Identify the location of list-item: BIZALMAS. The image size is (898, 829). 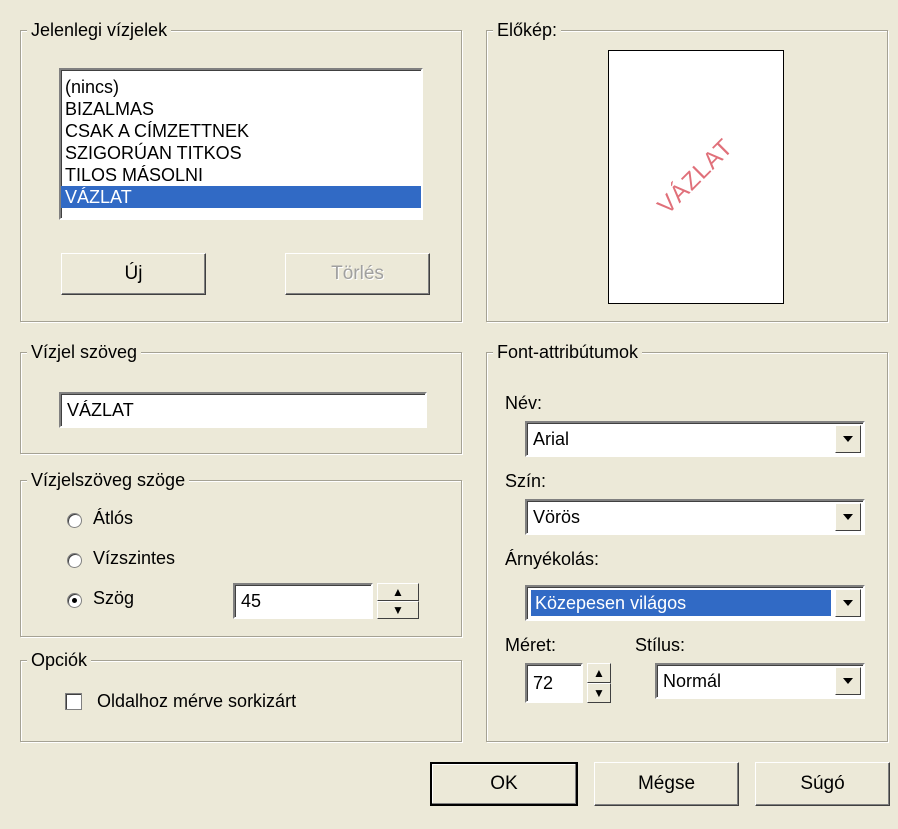
(241, 109).